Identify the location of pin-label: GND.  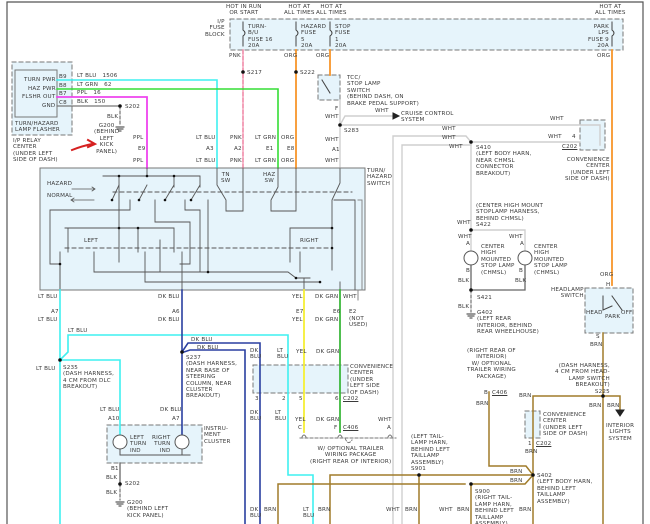
(49, 106).